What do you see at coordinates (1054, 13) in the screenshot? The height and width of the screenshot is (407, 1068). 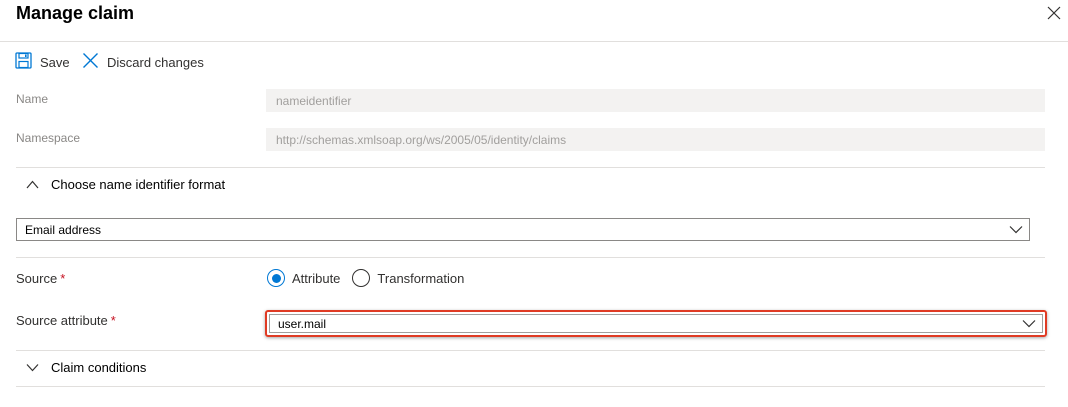 I see `close-icon` at bounding box center [1054, 13].